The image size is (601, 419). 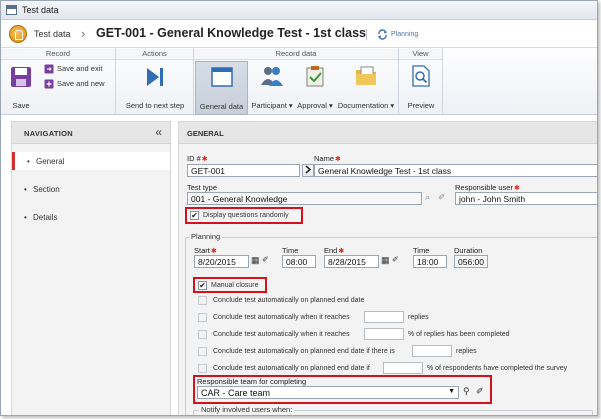 I want to click on nav-item-label: Details, so click(x=45, y=217).